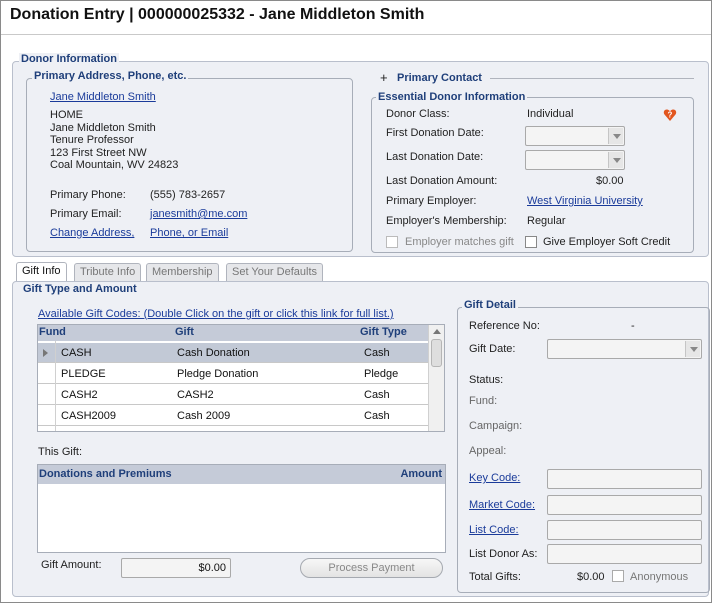  Describe the element at coordinates (60, 452) in the screenshot. I see `this-gift-label: This Gift:` at that location.